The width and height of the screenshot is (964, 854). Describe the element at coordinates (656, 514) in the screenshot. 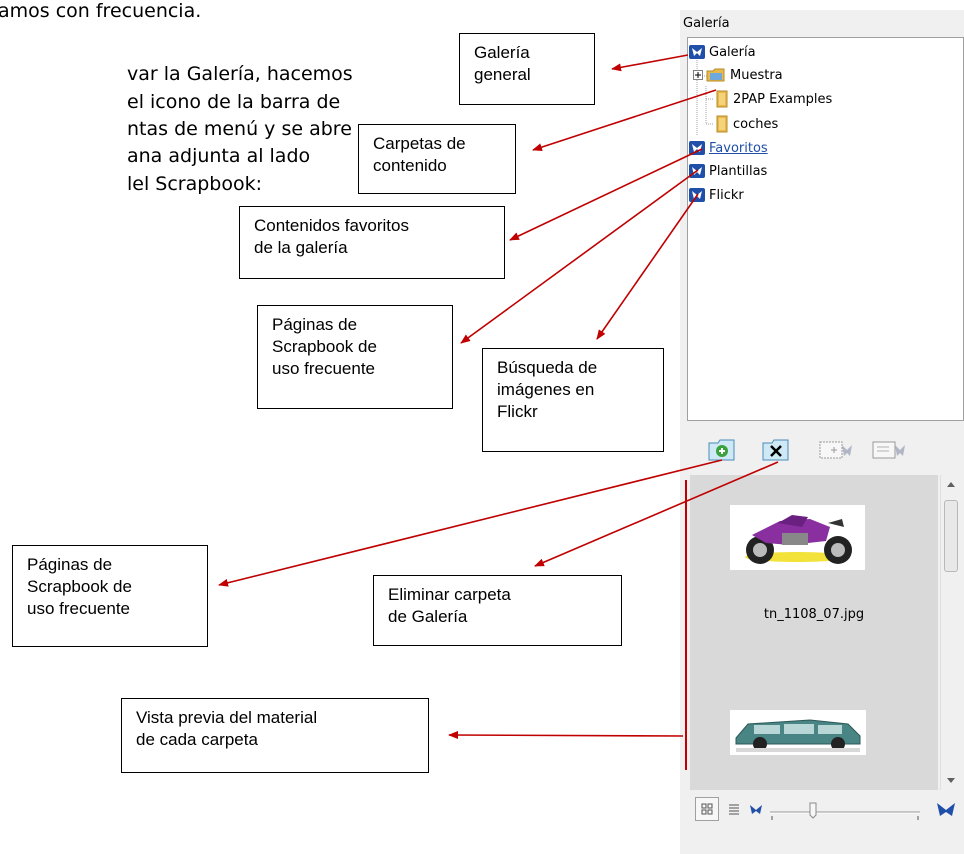

I see `arrow-eliminar-carpeta` at that location.